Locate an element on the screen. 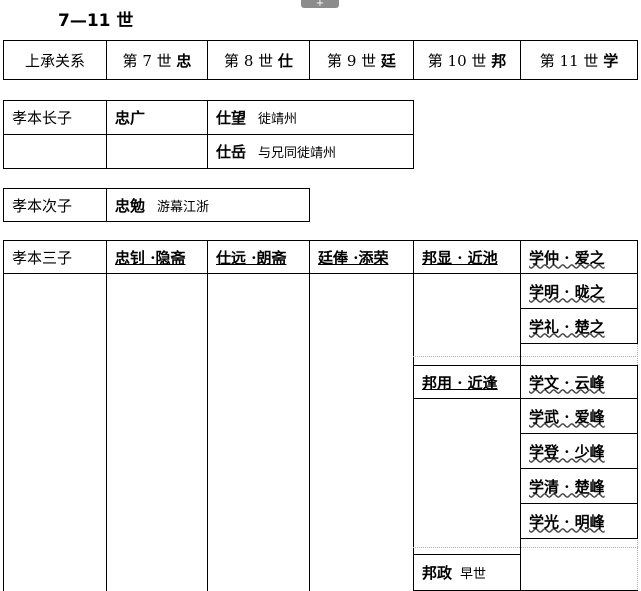  header-gen7-label: 第 7 世 is located at coordinates (147, 60).